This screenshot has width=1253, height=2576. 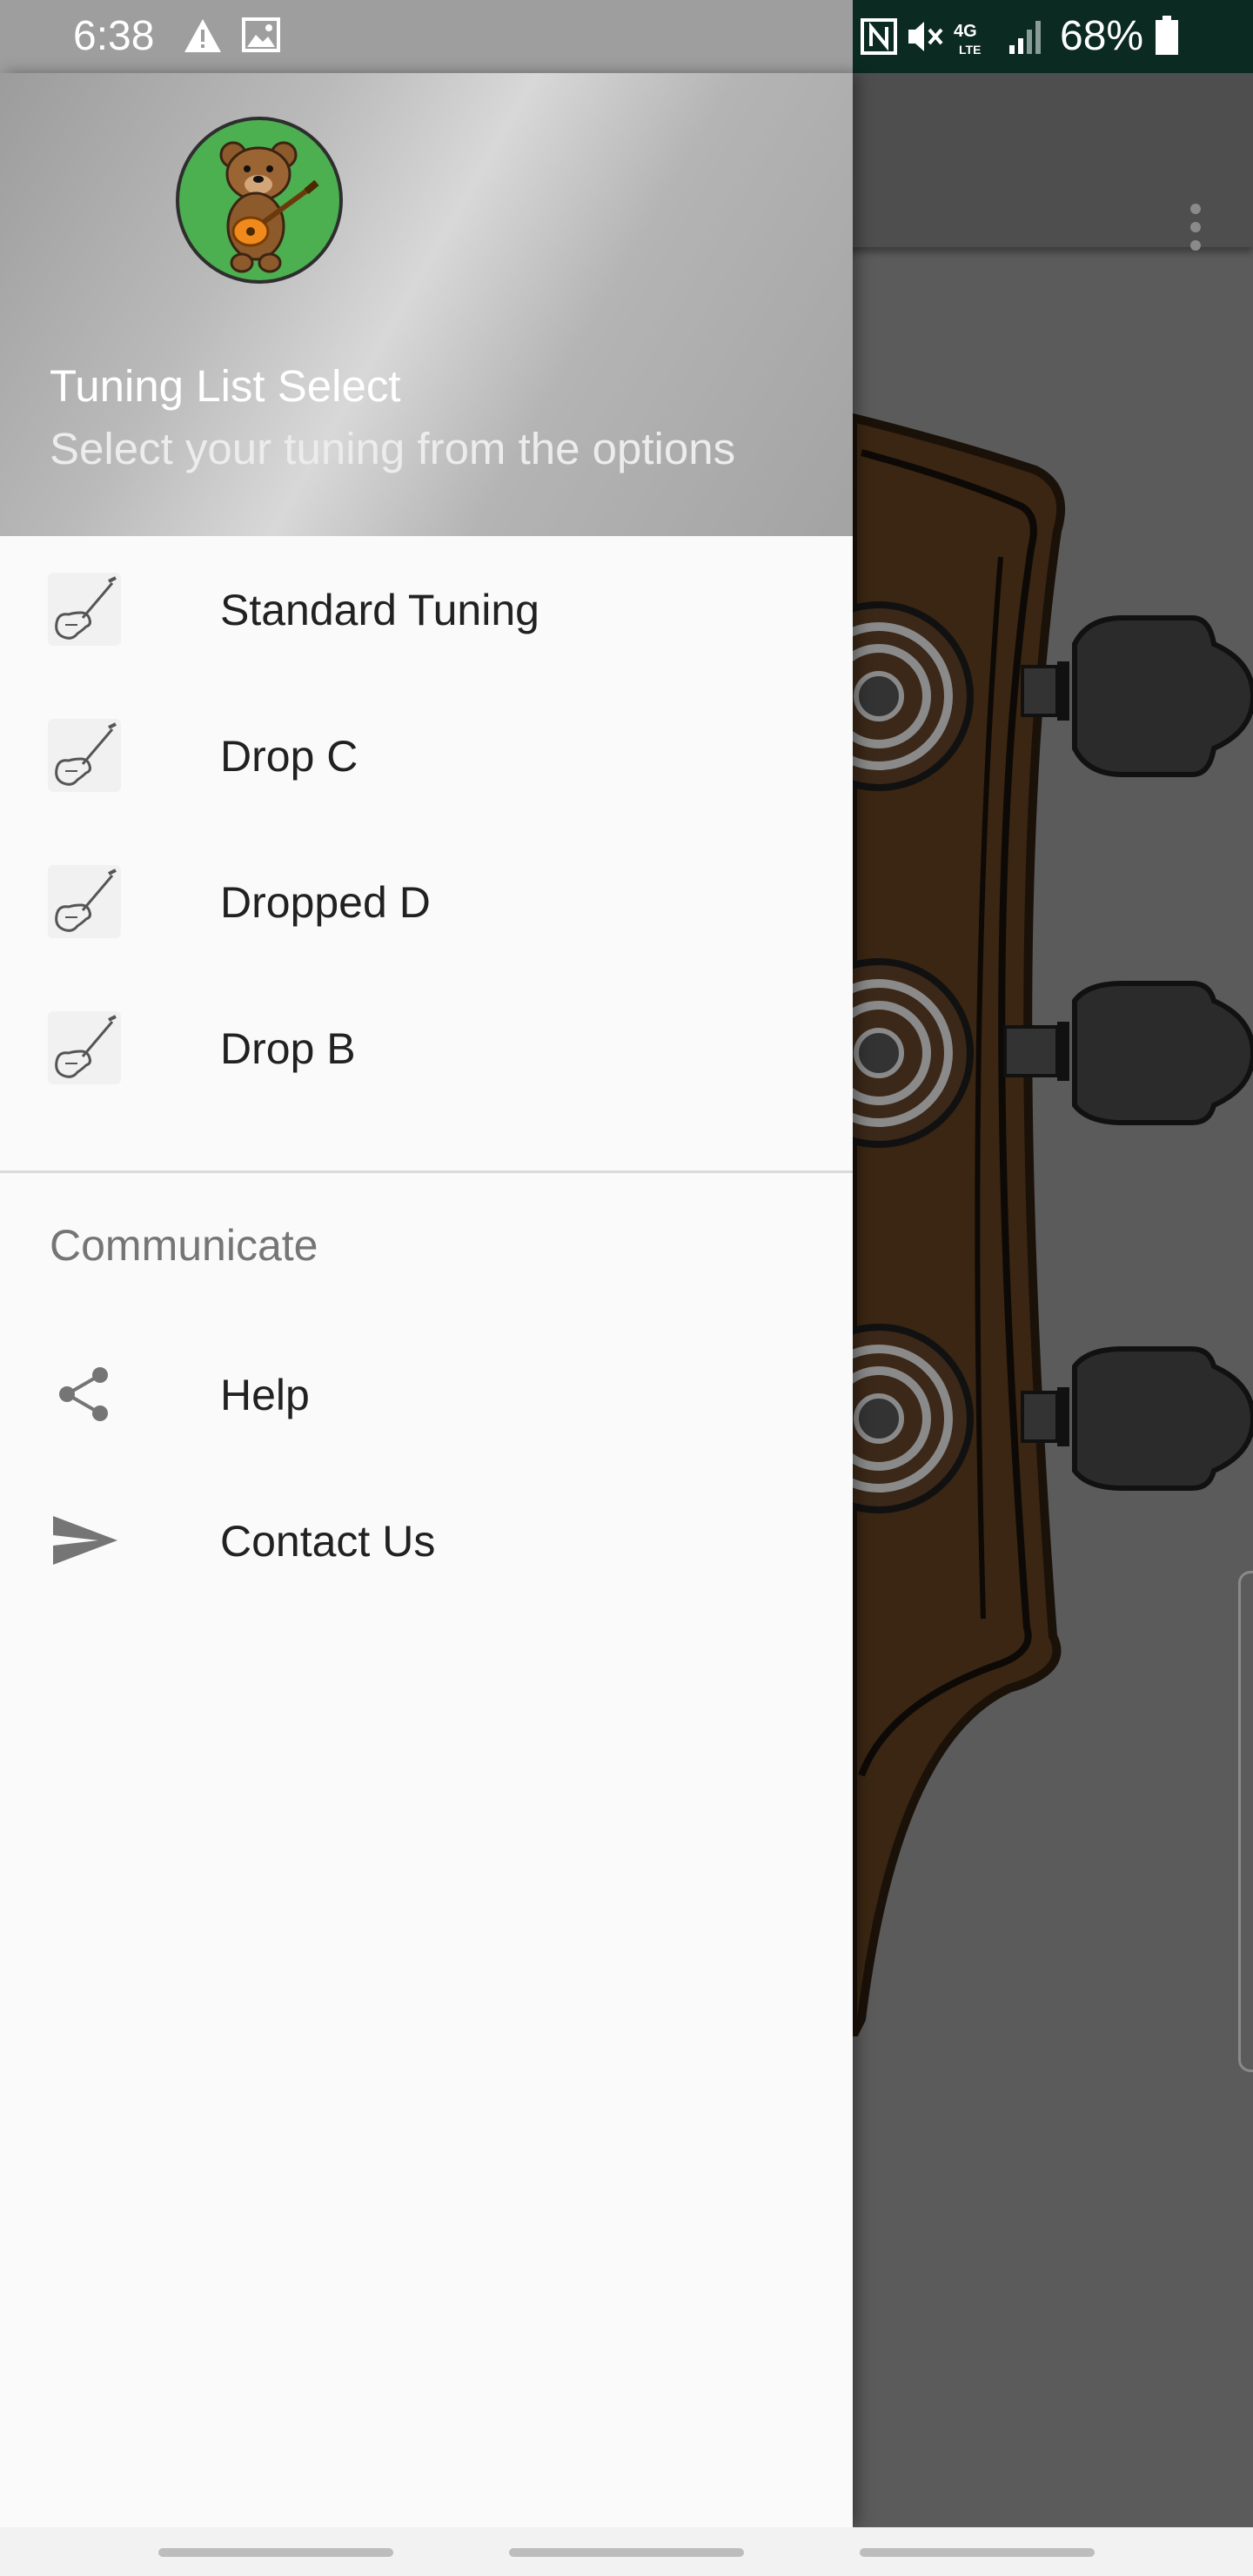 What do you see at coordinates (289, 756) in the screenshot?
I see `menu-item-label: Drop C` at bounding box center [289, 756].